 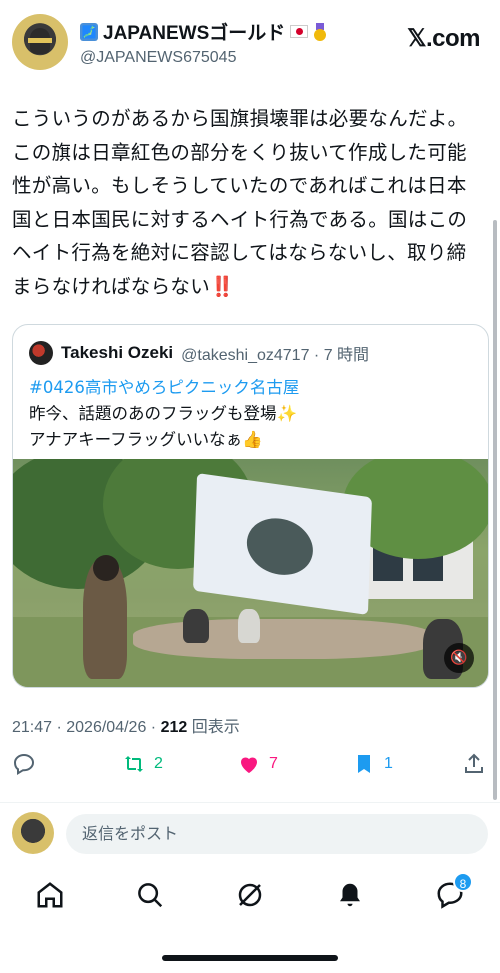 I want to click on x-logo: 𝕏.com, so click(x=443, y=38).